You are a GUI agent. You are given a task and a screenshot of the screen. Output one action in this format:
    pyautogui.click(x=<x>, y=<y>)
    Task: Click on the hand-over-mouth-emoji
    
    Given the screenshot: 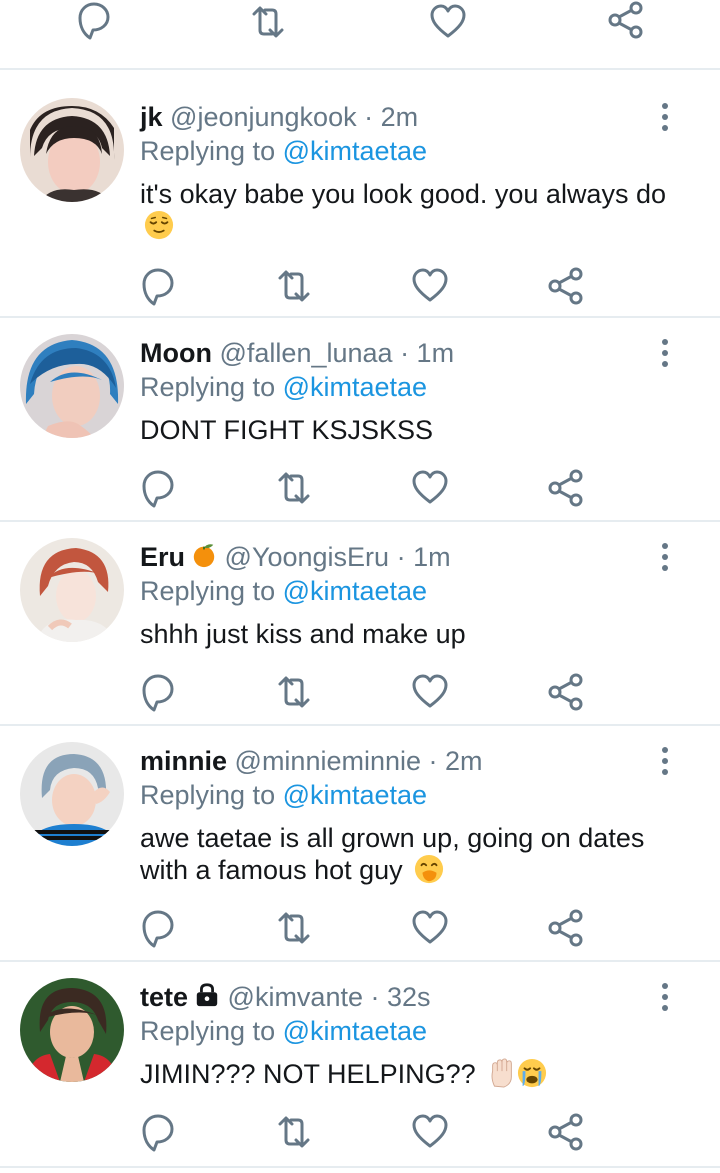 What is the action you would take?
    pyautogui.click(x=429, y=869)
    